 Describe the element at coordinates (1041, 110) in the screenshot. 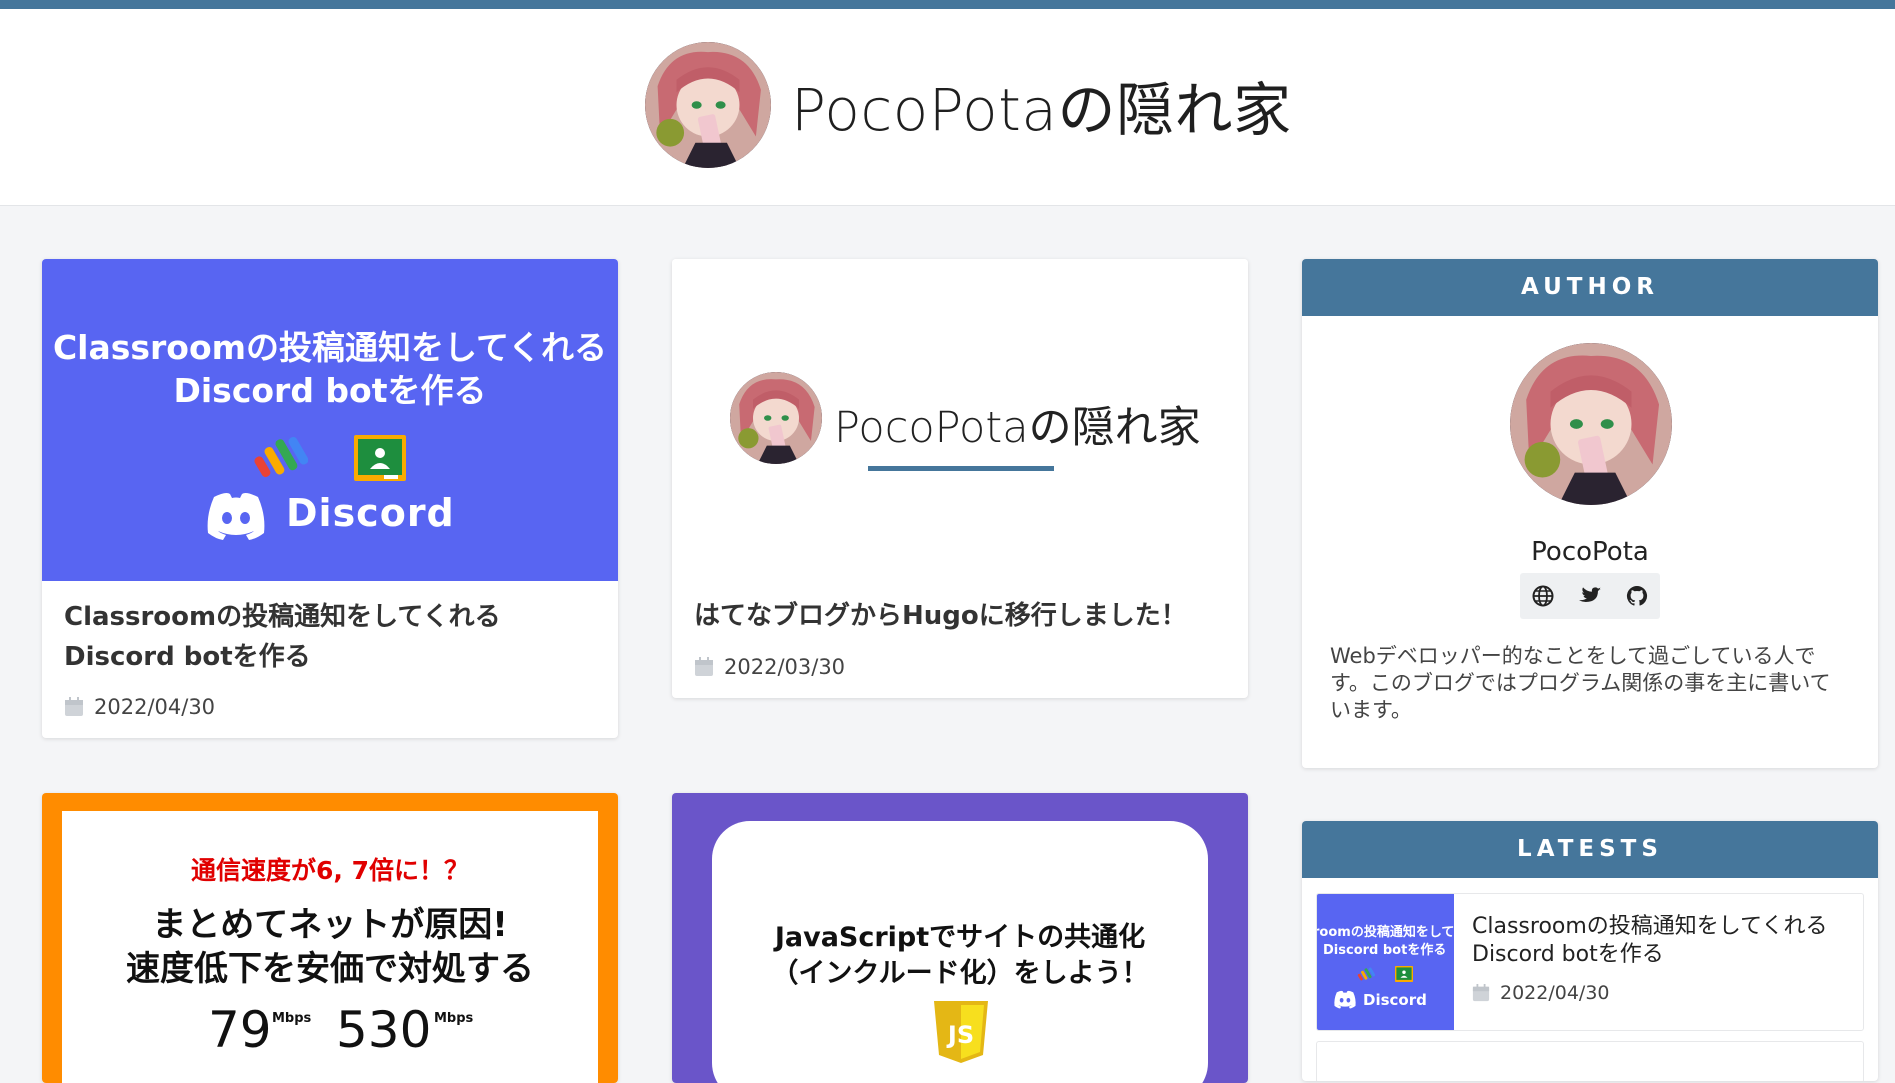

I see `site-title: PocoPotaの隠れ家` at that location.